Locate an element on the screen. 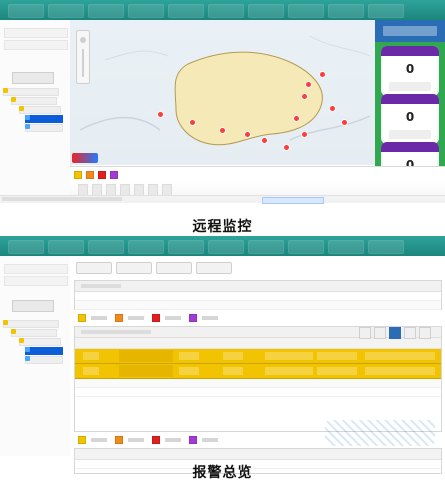  left-filter-panel is located at coordinates (35, 111).